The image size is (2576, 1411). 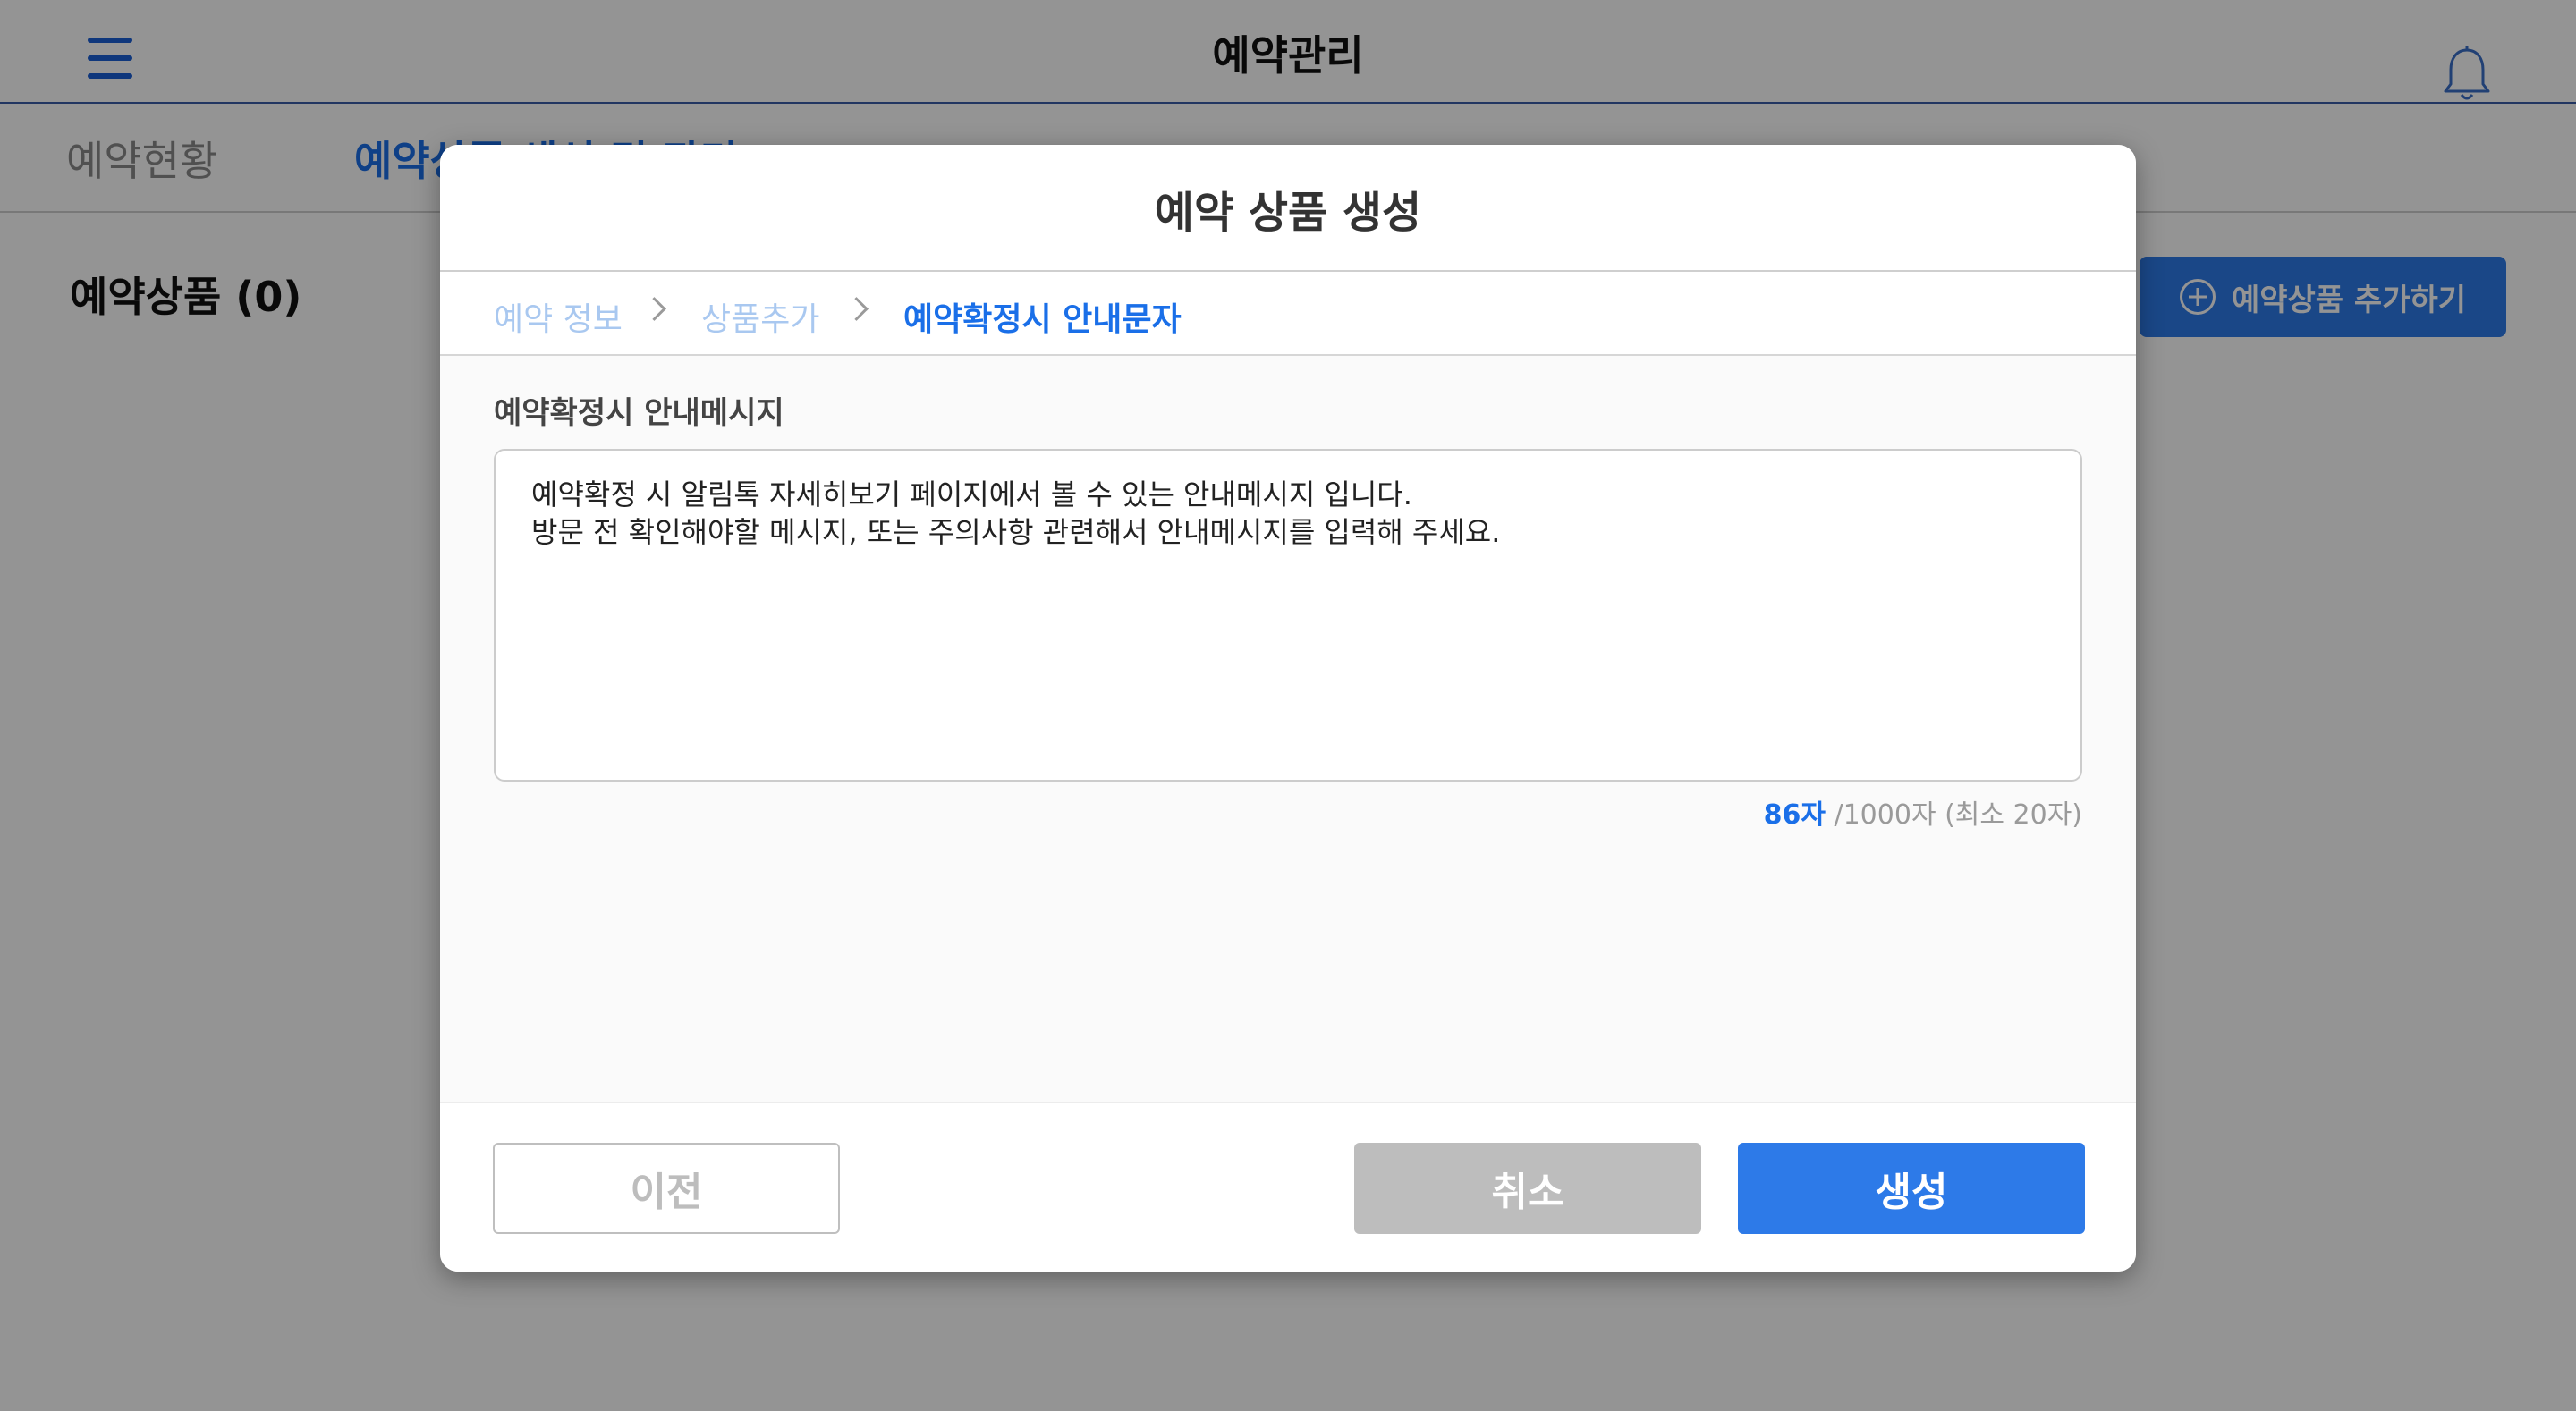 What do you see at coordinates (1911, 1189) in the screenshot?
I see `create-button: 생성` at bounding box center [1911, 1189].